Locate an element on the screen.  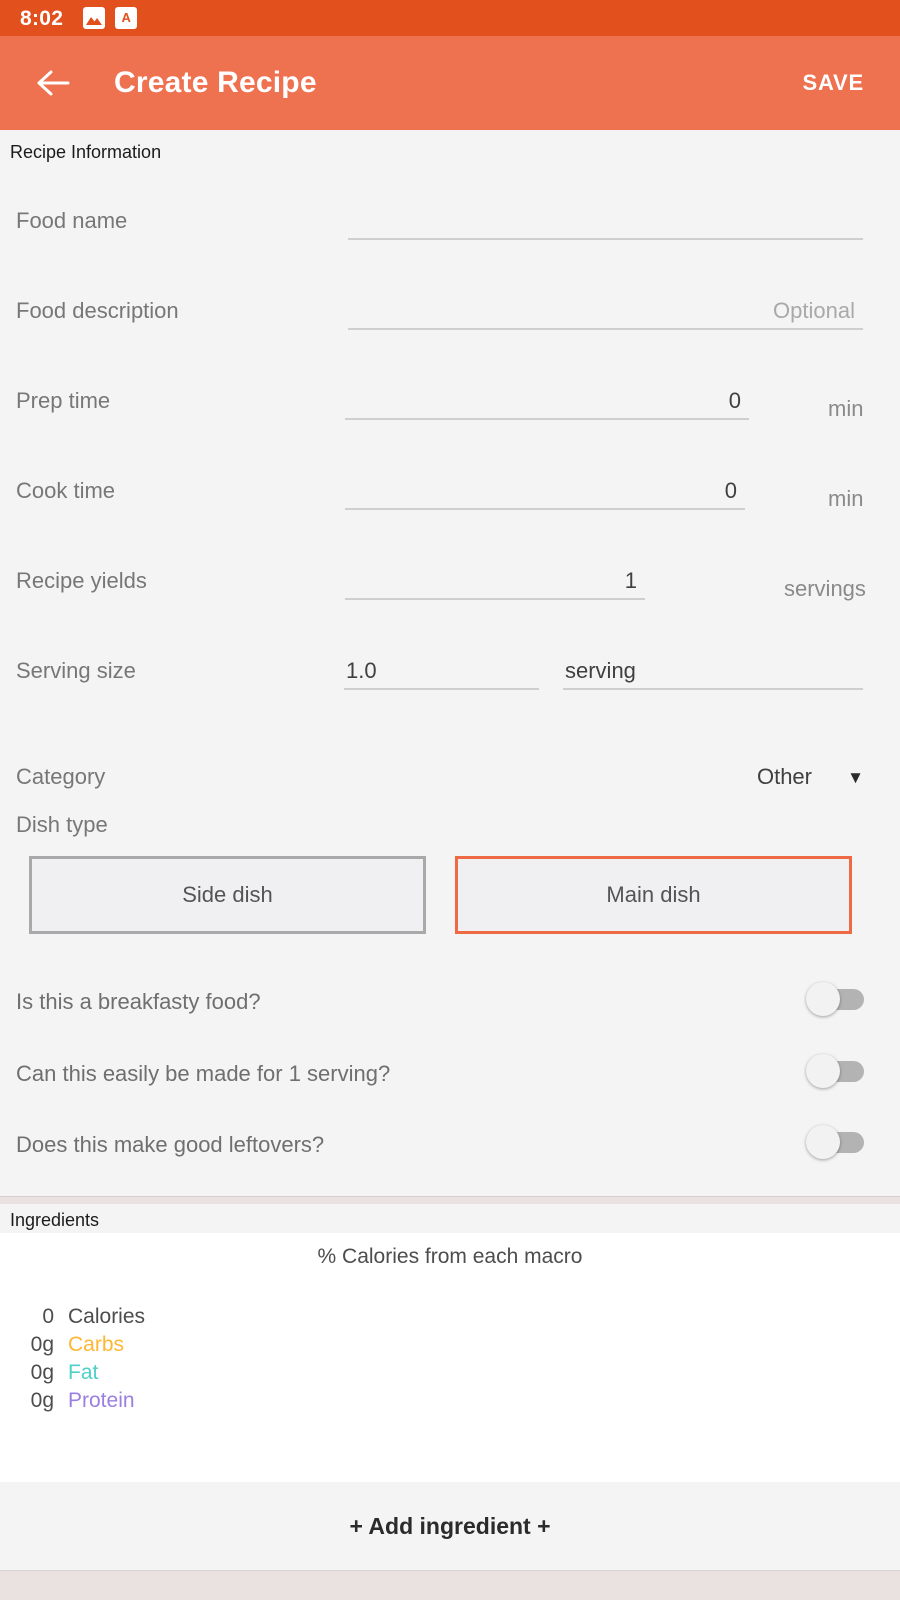
page-title: Create Recipe is located at coordinates (215, 82).